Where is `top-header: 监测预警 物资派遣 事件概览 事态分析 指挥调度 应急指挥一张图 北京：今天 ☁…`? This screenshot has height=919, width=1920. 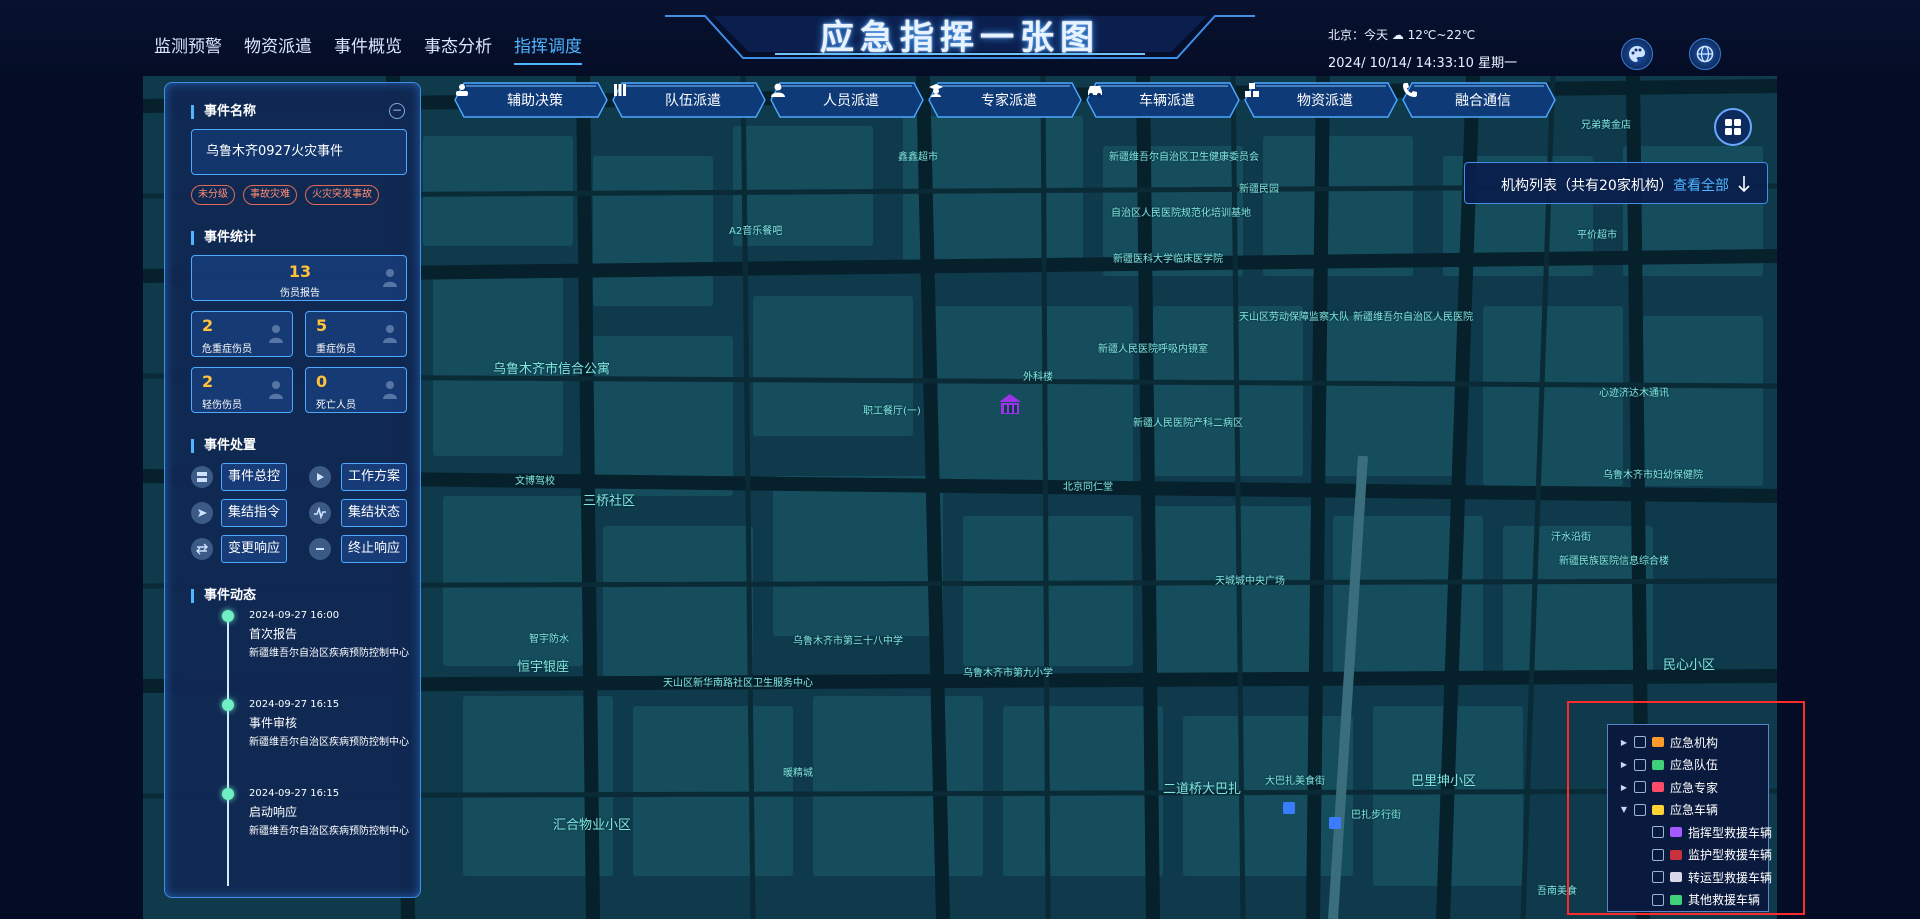 top-header: 监测预警 物资派遣 事件概览 事态分析 指挥调度 应急指挥一张图 北京：今天 ☁… is located at coordinates (960, 38).